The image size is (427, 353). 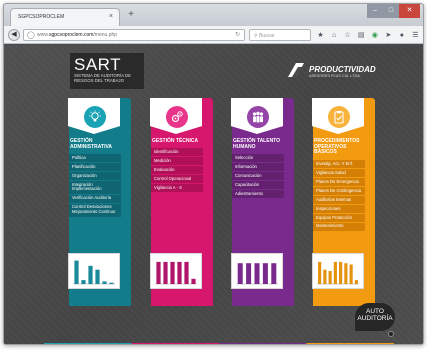 I want to click on refresh-icon: ↻, so click(x=237, y=34).